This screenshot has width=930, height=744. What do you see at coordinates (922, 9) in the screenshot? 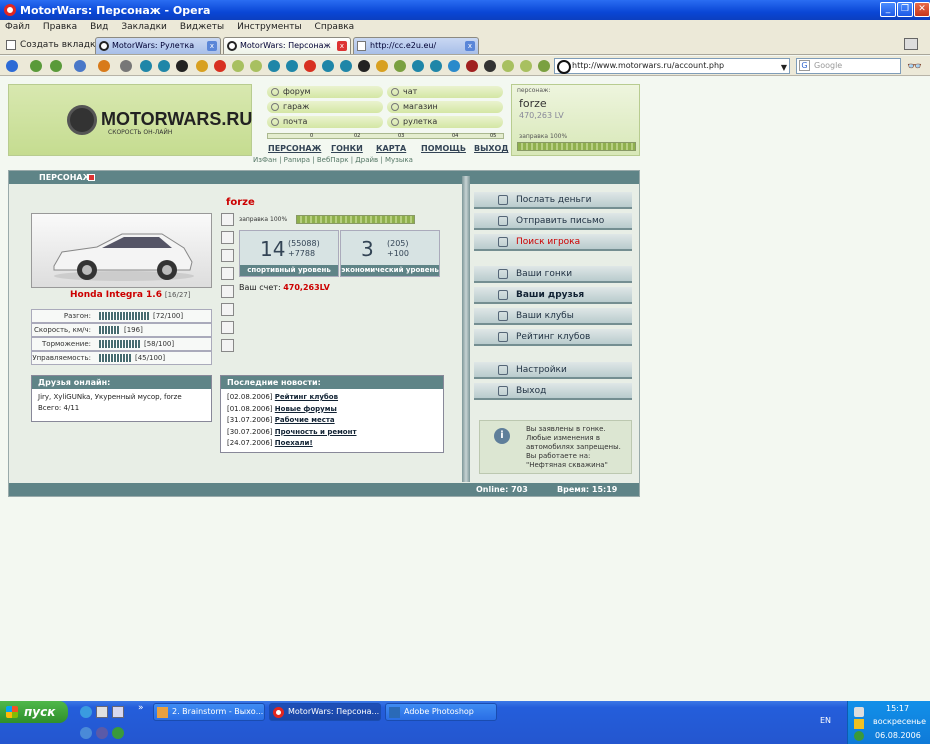
I see `close-button: ✕` at bounding box center [922, 9].